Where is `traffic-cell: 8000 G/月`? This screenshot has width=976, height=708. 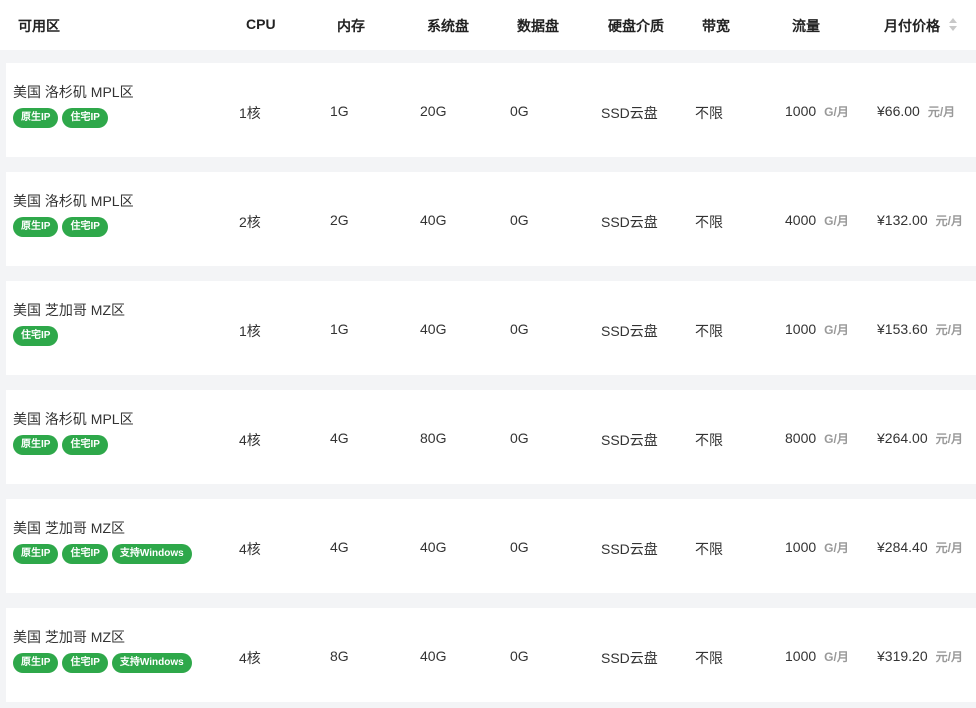 traffic-cell: 8000 G/月 is located at coordinates (817, 438).